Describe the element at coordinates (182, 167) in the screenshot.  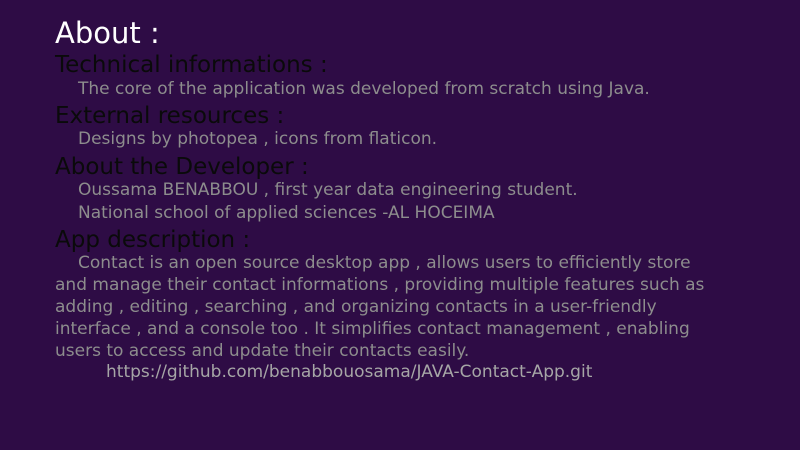
I see `developer-heading: About the Developer :` at that location.